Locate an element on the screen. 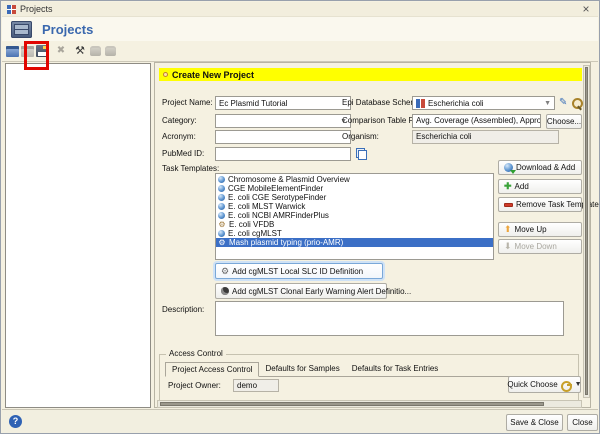  section-bullet-icon is located at coordinates (165, 74).